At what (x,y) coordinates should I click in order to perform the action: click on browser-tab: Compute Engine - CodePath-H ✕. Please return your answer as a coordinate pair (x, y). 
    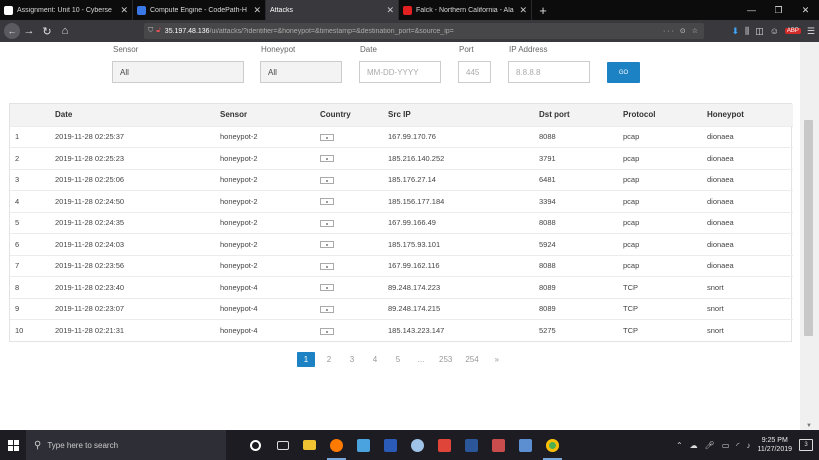
    Looking at the image, I should click on (199, 10).